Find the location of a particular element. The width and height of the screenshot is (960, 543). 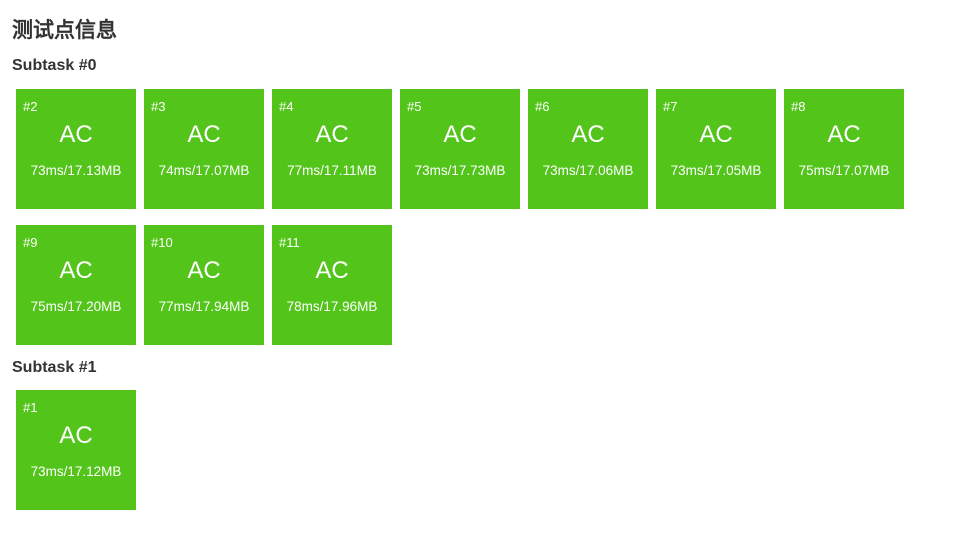

test-case-stats: 75ms/17.20MB is located at coordinates (76, 306).